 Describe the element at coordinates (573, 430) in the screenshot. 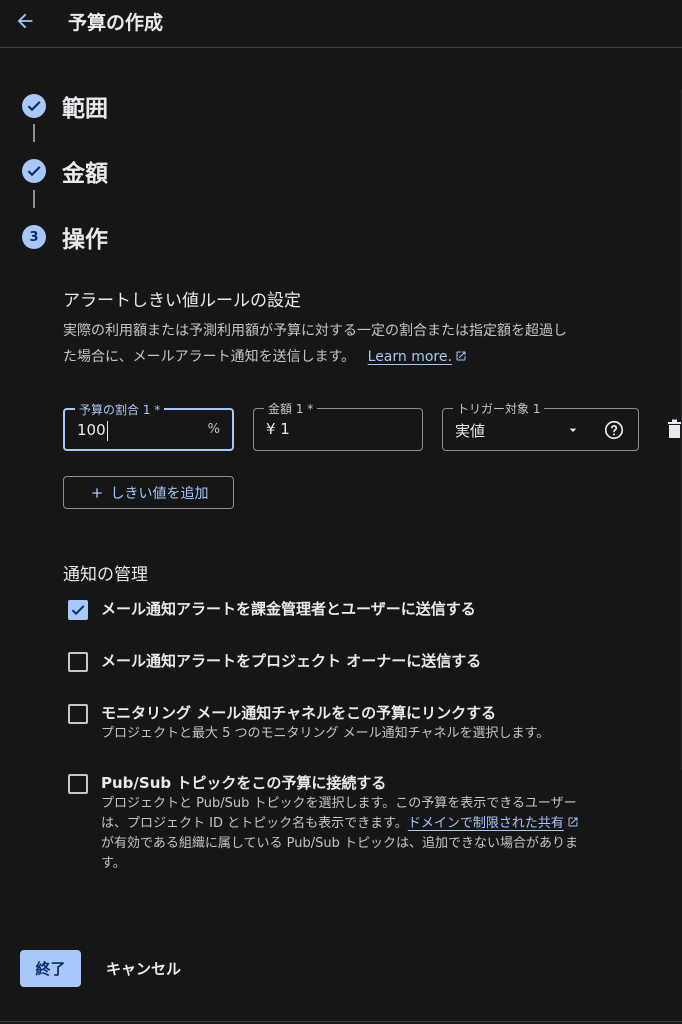

I see `dropdown-arrow-icon` at that location.